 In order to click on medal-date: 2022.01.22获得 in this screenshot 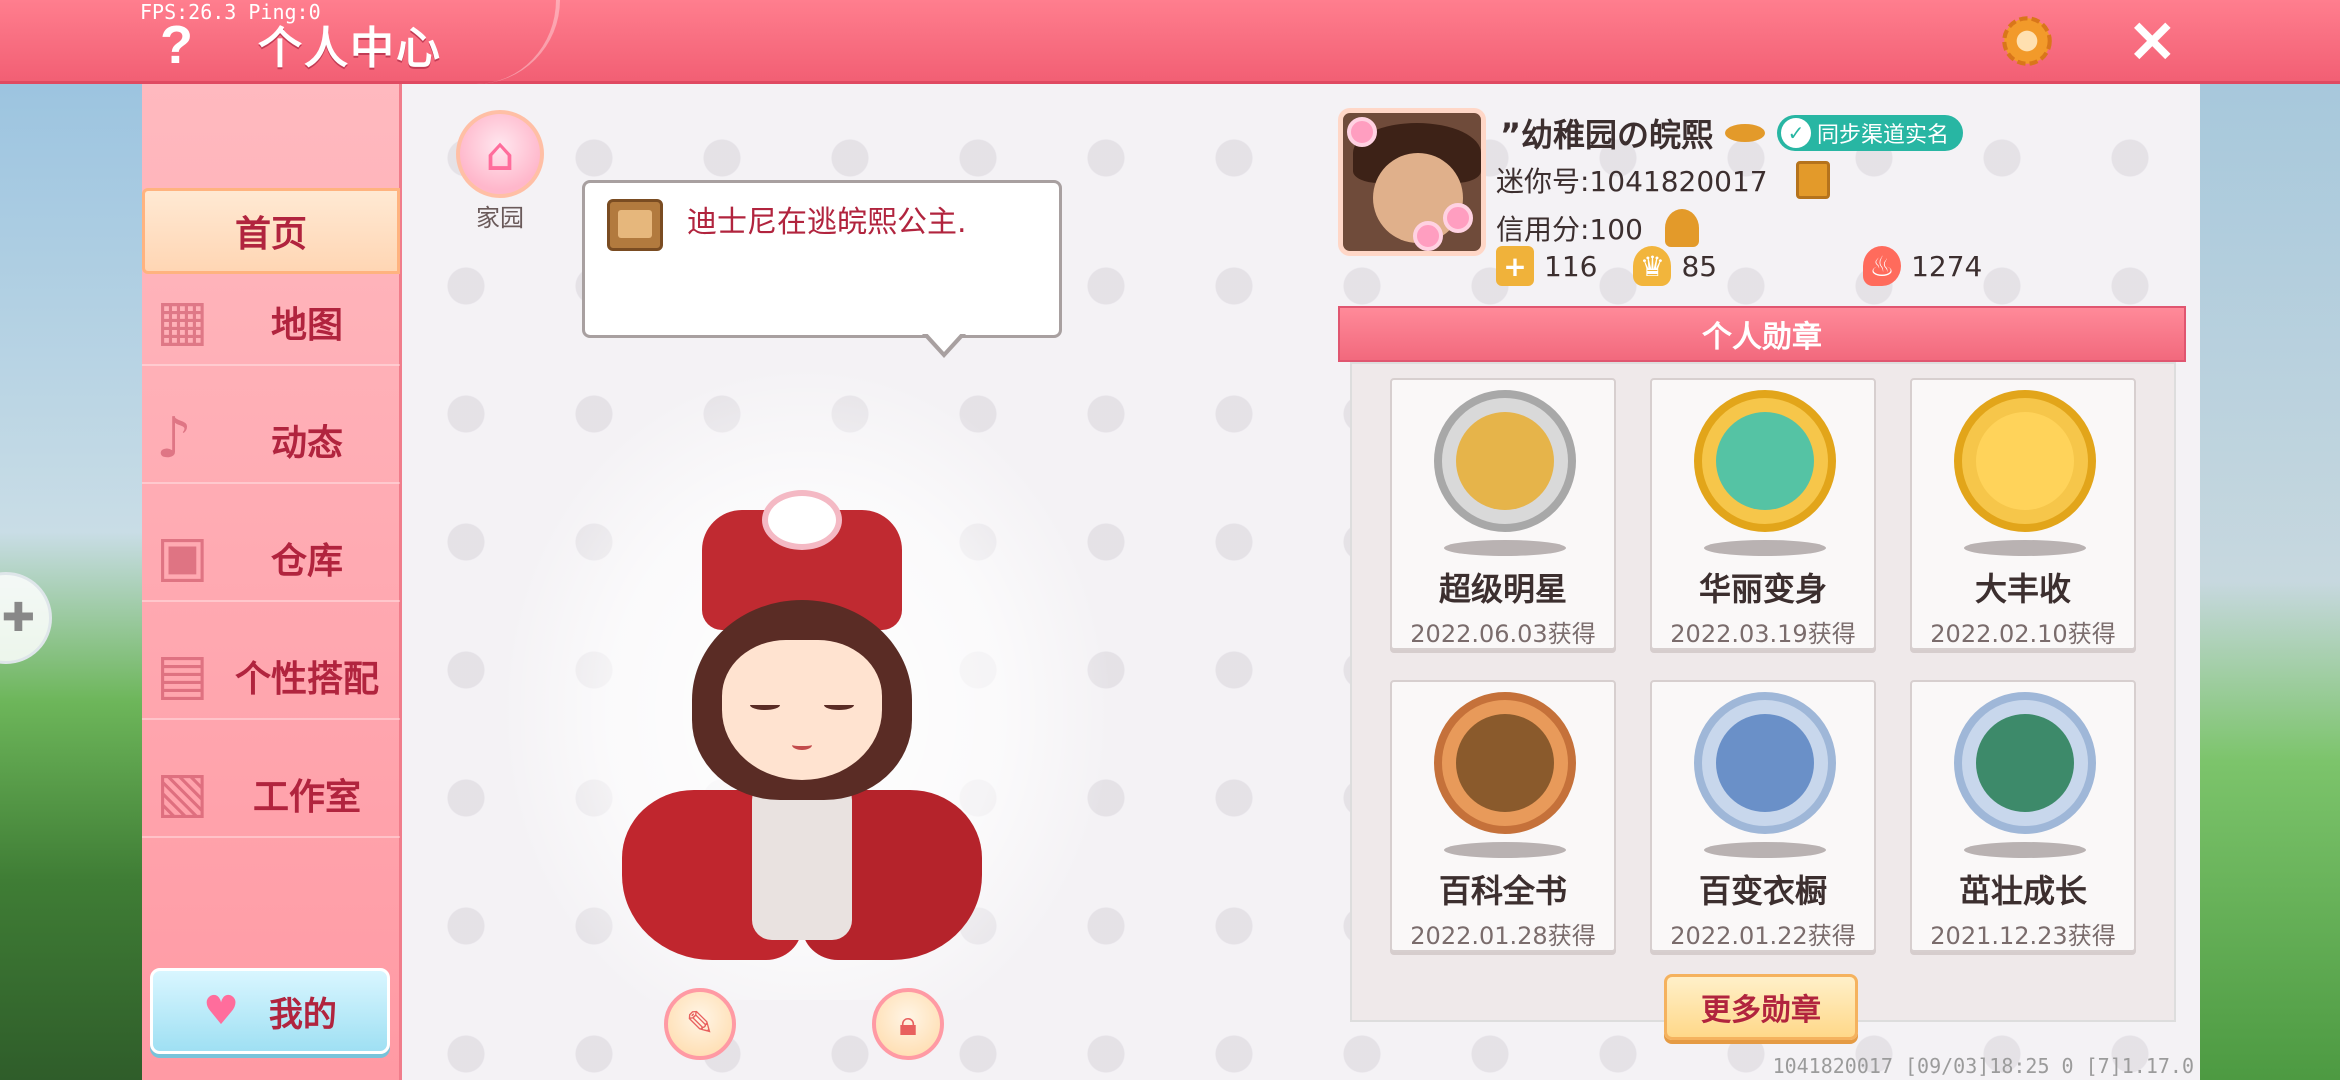, I will do `click(1763, 936)`.